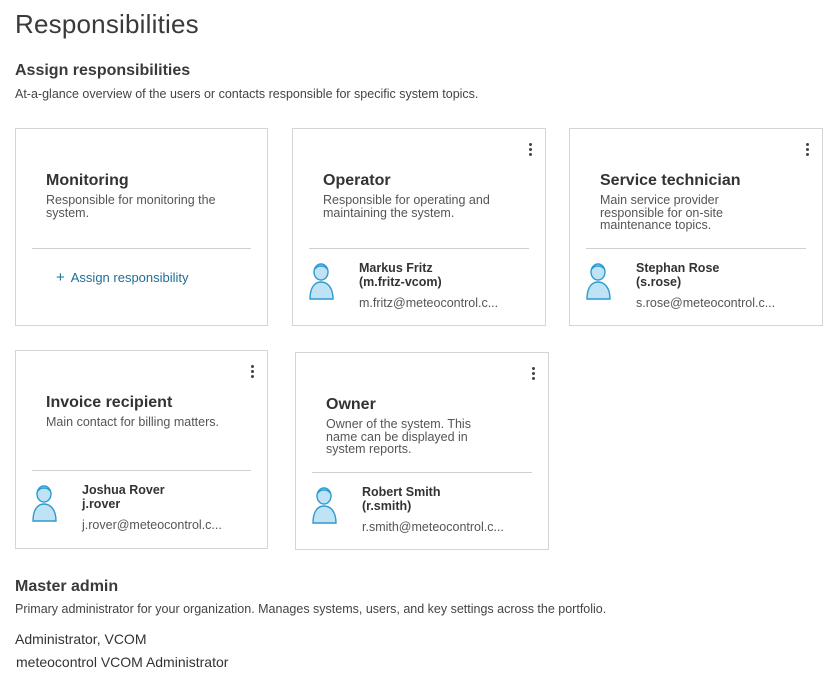  Describe the element at coordinates (122, 662) in the screenshot. I see `master-admin-name: meteocontrol VCOM Administrator` at that location.